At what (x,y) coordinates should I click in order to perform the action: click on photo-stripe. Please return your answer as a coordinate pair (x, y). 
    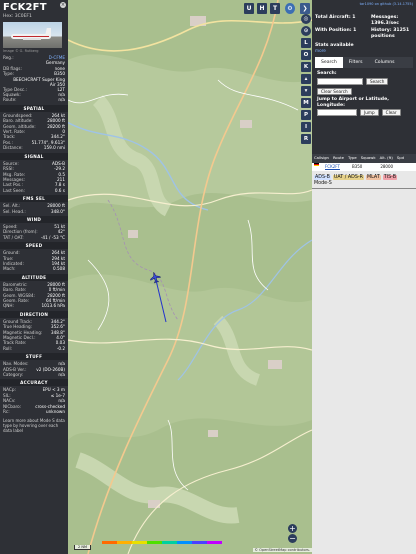
    Looking at the image, I should click on (31, 36).